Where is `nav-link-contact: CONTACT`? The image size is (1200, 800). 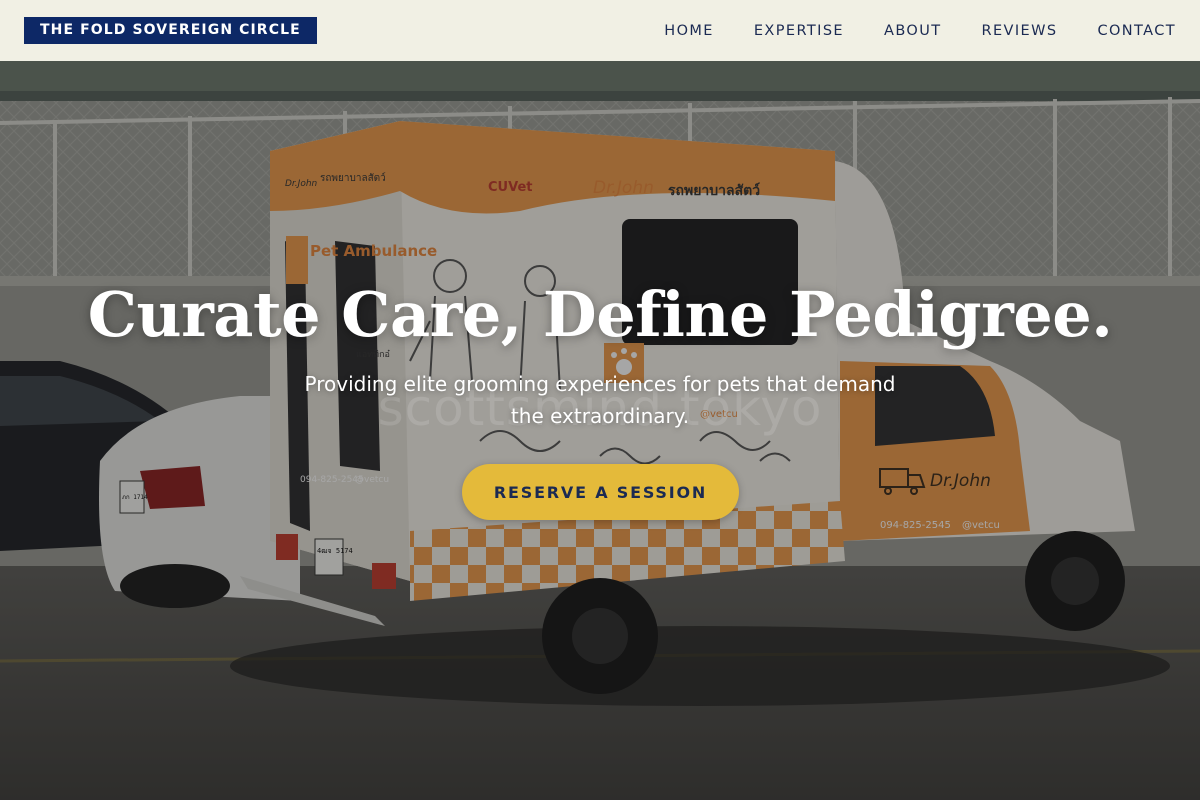
nav-link-contact: CONTACT is located at coordinates (1136, 31).